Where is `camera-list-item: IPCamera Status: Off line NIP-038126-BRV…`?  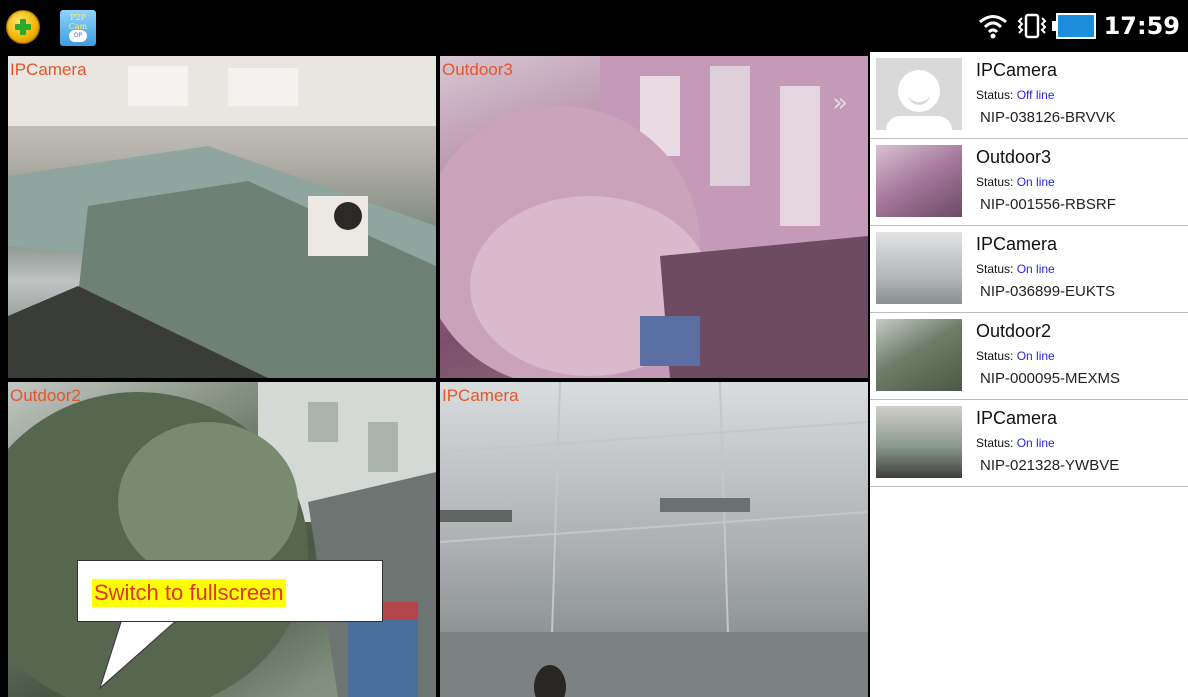
camera-list-item: IPCamera Status: Off line NIP-038126-BRV… is located at coordinates (1029, 95).